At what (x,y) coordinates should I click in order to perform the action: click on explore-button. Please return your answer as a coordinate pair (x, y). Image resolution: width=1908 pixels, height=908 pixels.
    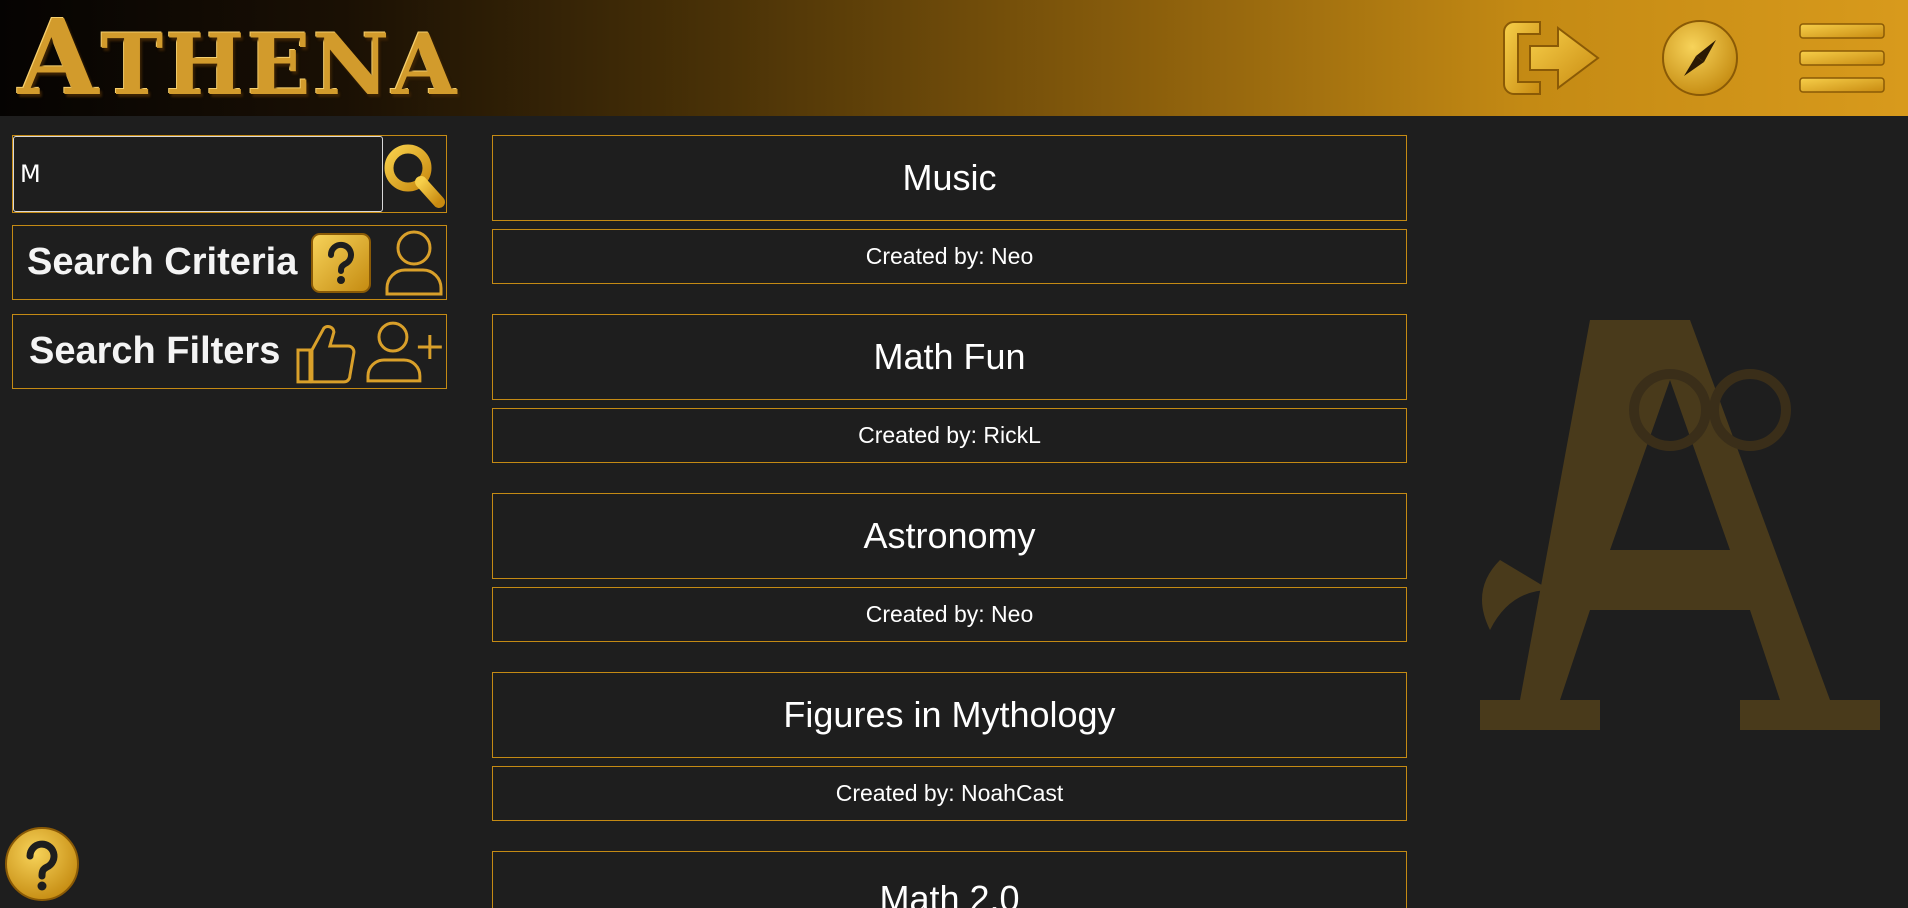
    Looking at the image, I should click on (1700, 58).